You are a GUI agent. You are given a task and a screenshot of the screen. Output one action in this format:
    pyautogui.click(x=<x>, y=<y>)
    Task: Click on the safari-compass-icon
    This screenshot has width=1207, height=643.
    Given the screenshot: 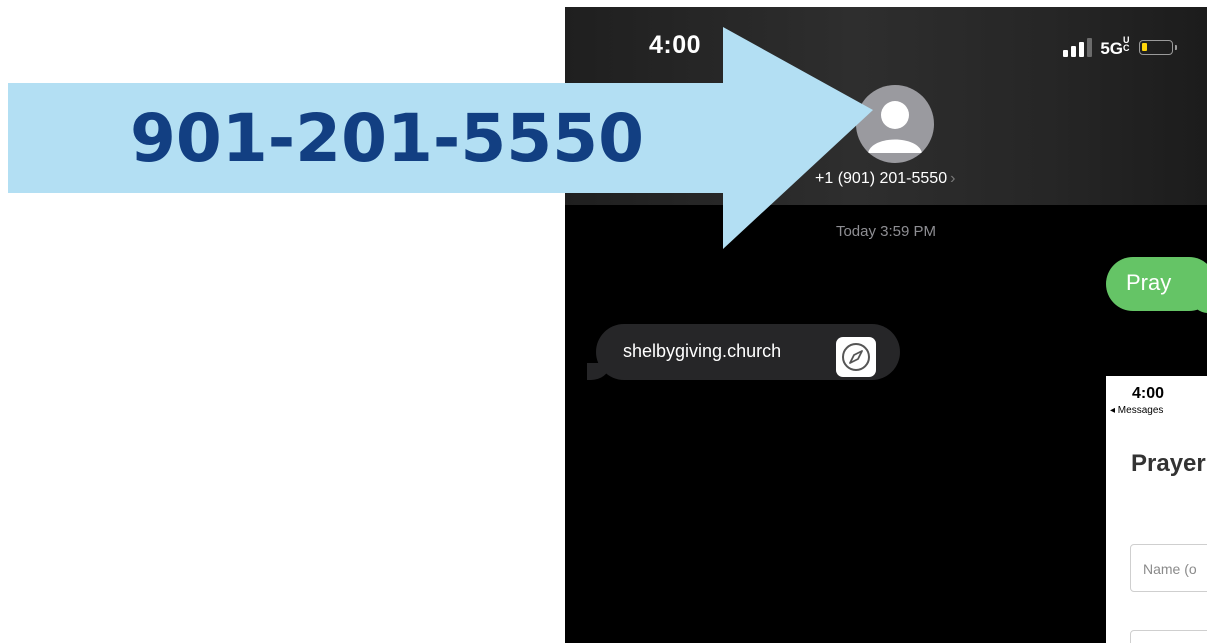 What is the action you would take?
    pyautogui.click(x=856, y=357)
    